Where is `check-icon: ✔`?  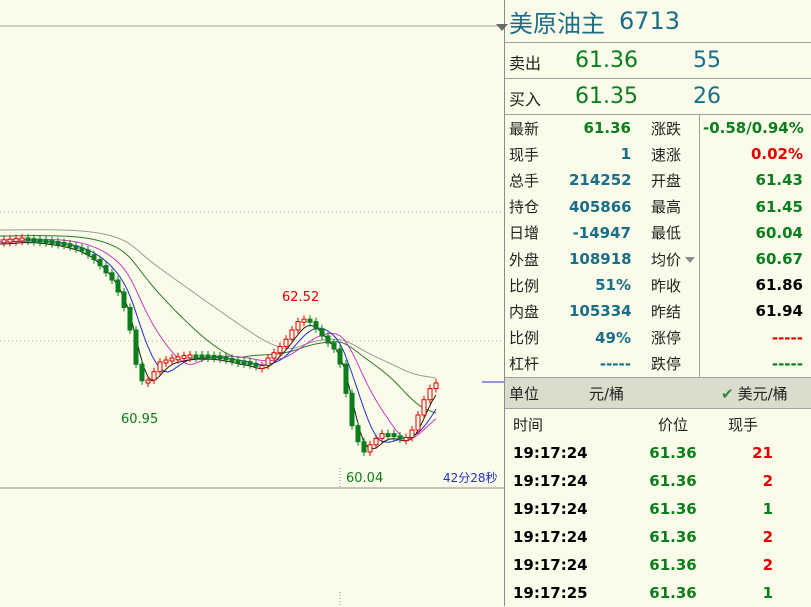
check-icon: ✔ is located at coordinates (727, 393).